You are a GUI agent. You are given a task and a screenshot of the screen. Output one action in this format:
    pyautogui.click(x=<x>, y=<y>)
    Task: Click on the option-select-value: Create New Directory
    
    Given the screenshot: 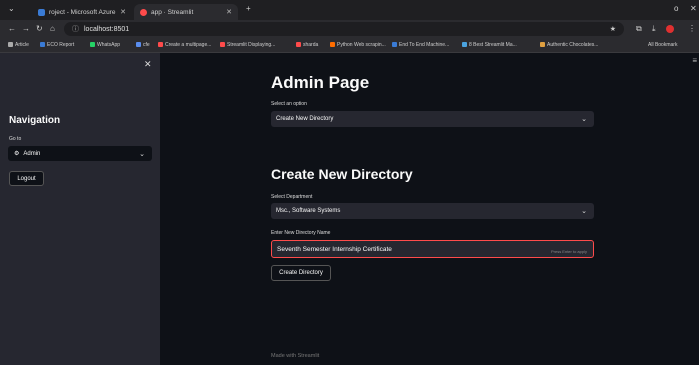 What is the action you would take?
    pyautogui.click(x=305, y=119)
    